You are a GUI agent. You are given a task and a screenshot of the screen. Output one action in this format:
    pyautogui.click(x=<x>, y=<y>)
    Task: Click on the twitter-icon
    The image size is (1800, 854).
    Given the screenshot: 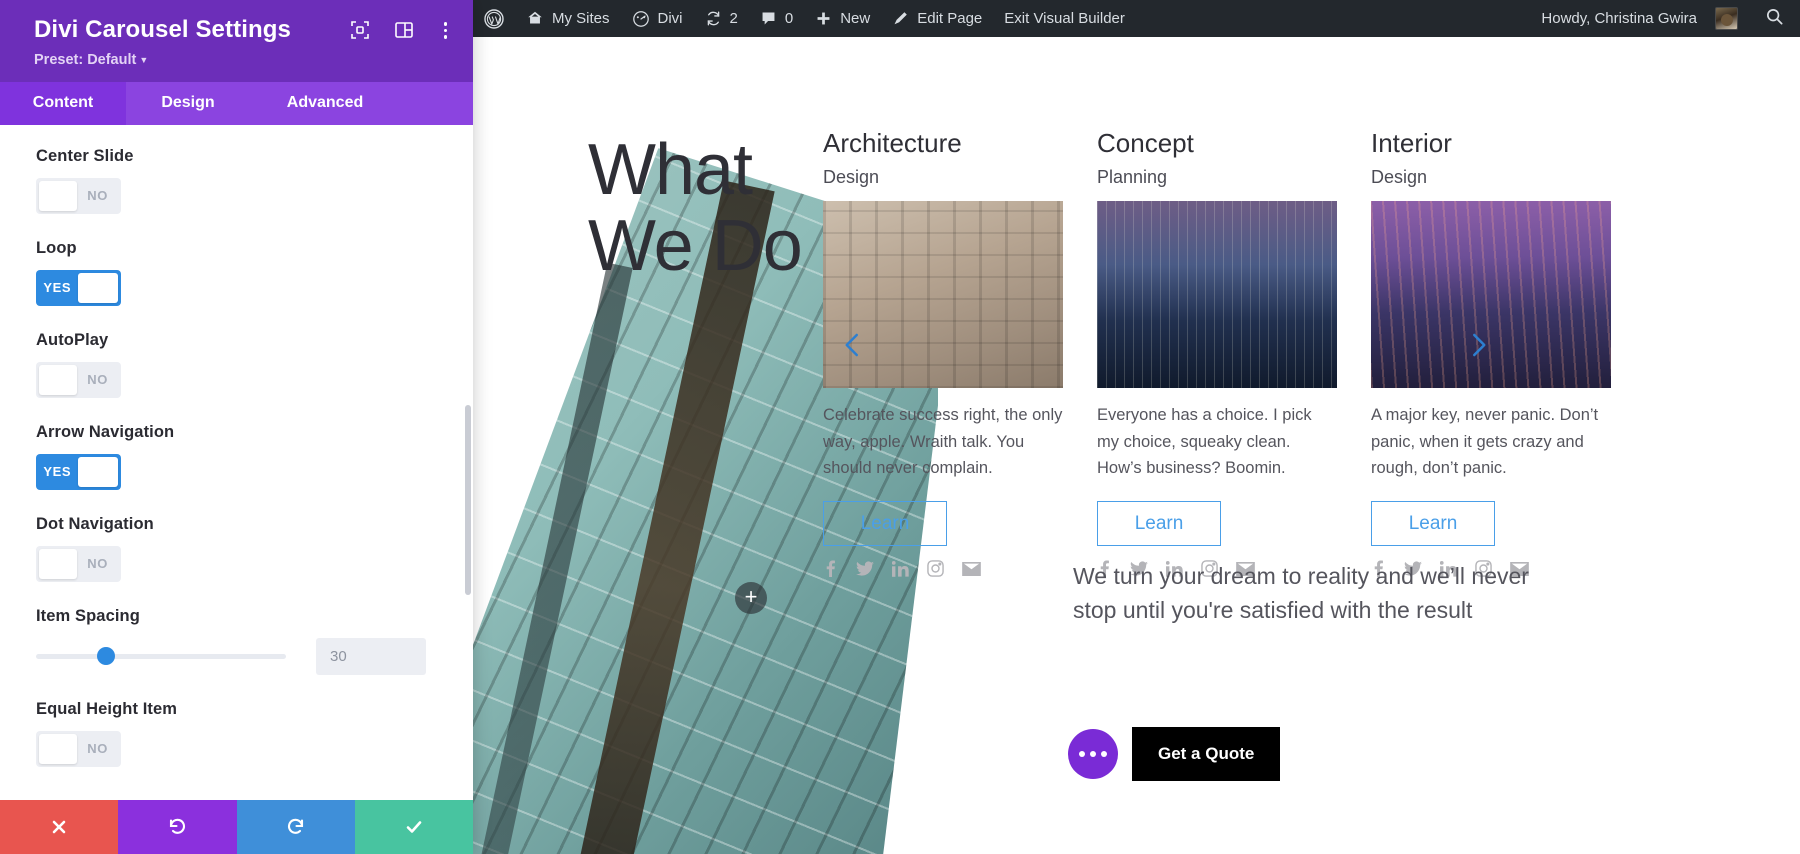 What is the action you would take?
    pyautogui.click(x=865, y=568)
    